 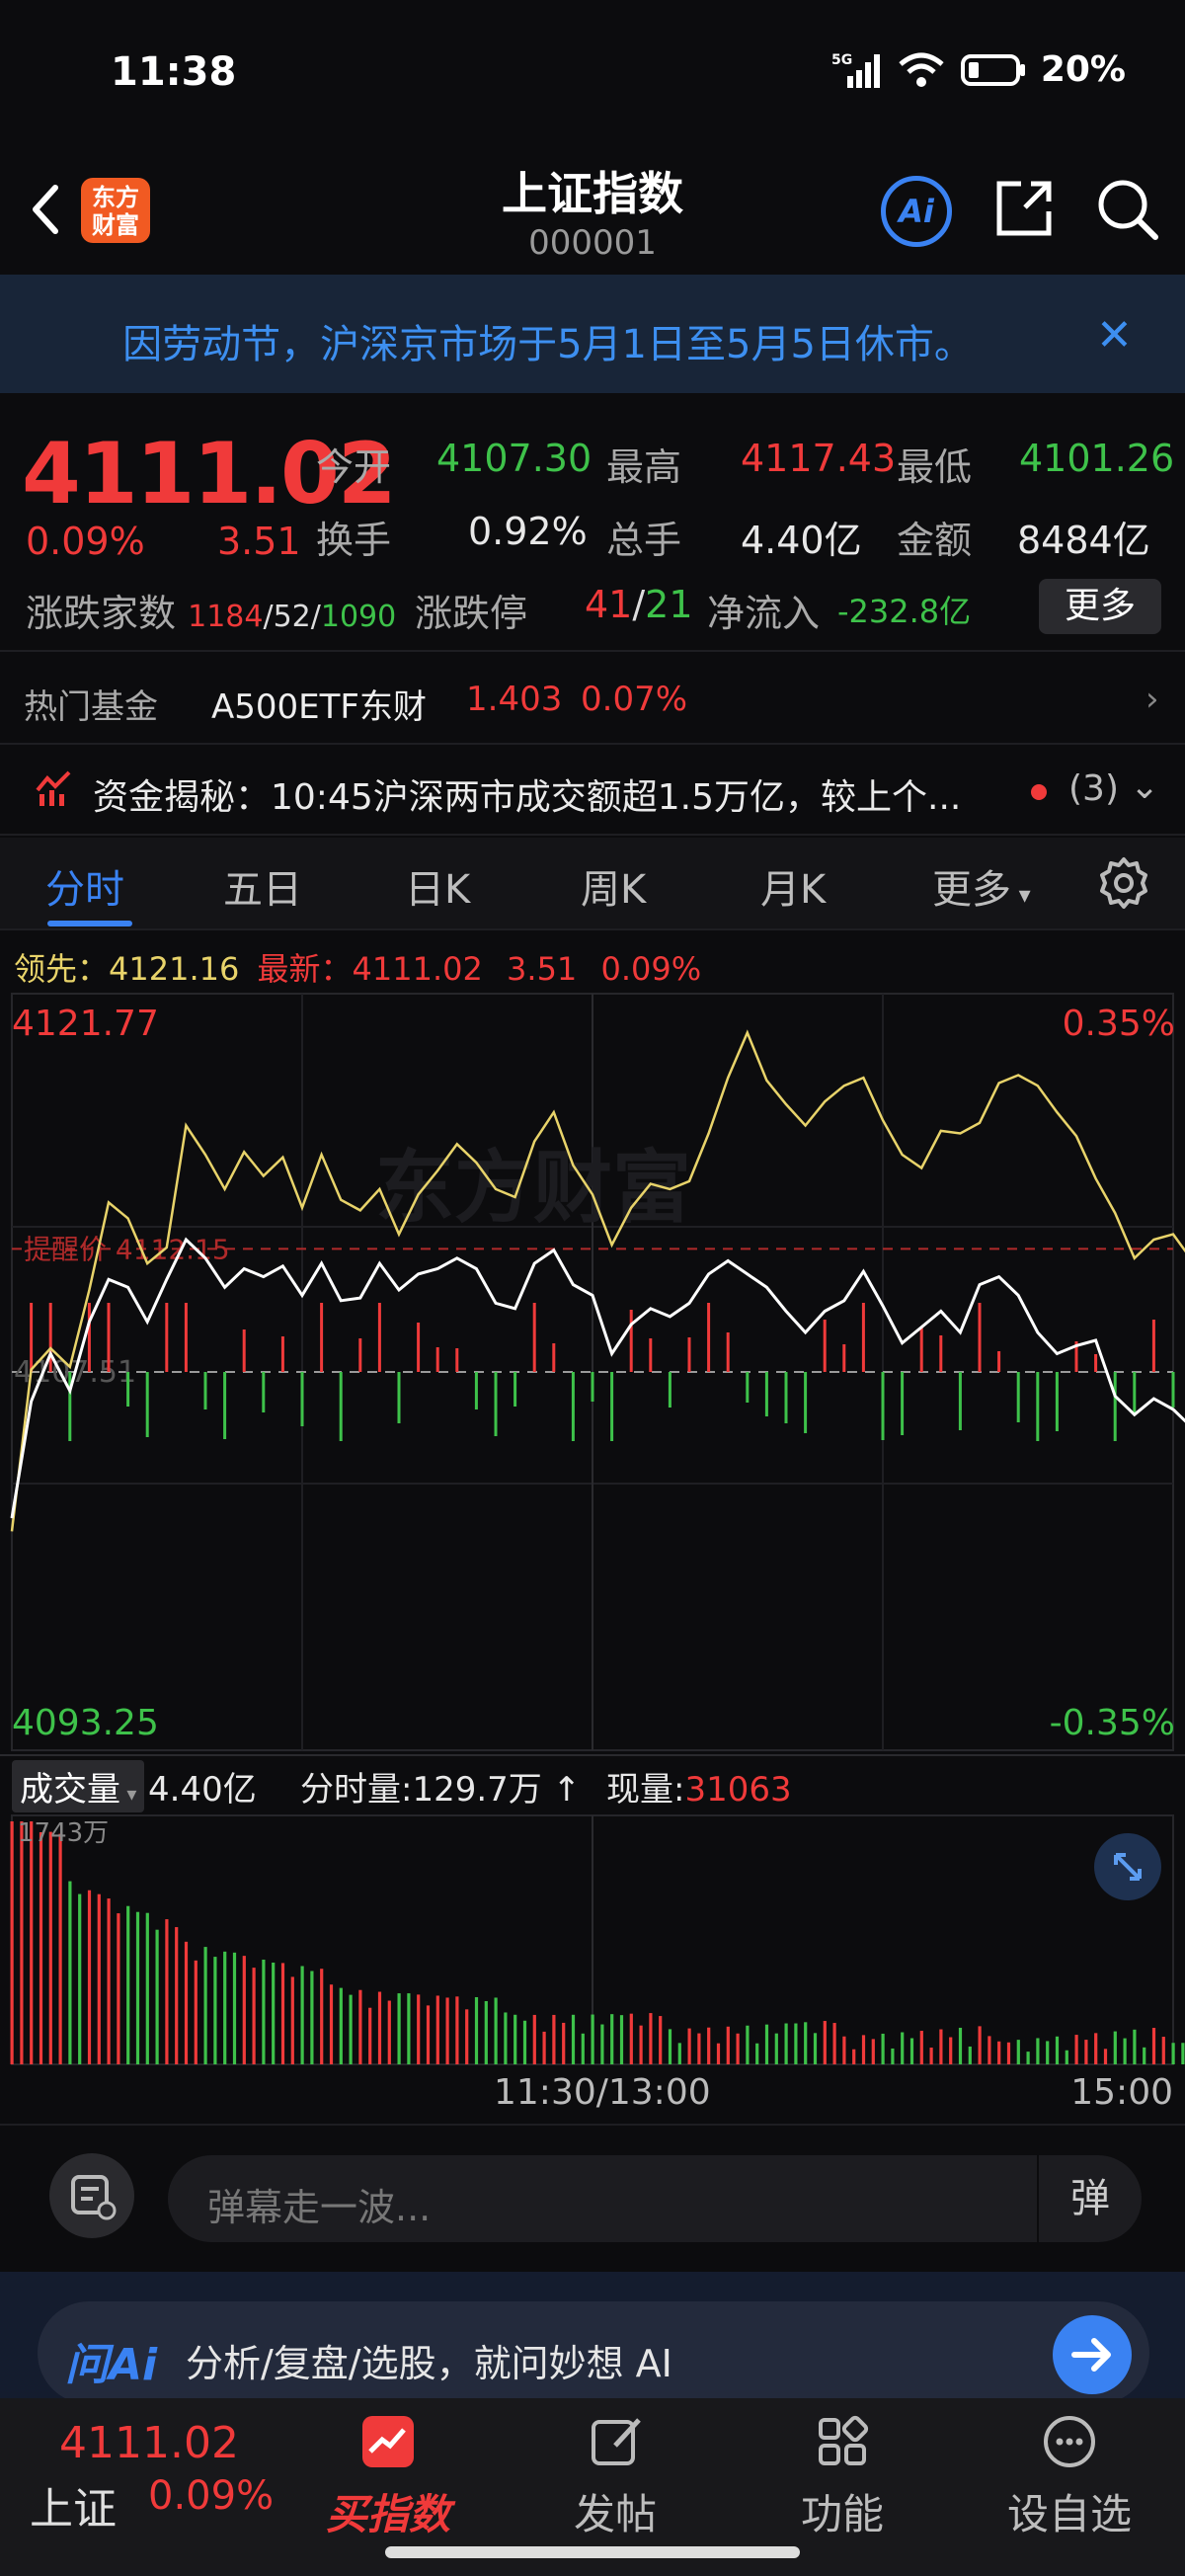 What do you see at coordinates (935, 540) in the screenshot?
I see `amount-label: 金额` at bounding box center [935, 540].